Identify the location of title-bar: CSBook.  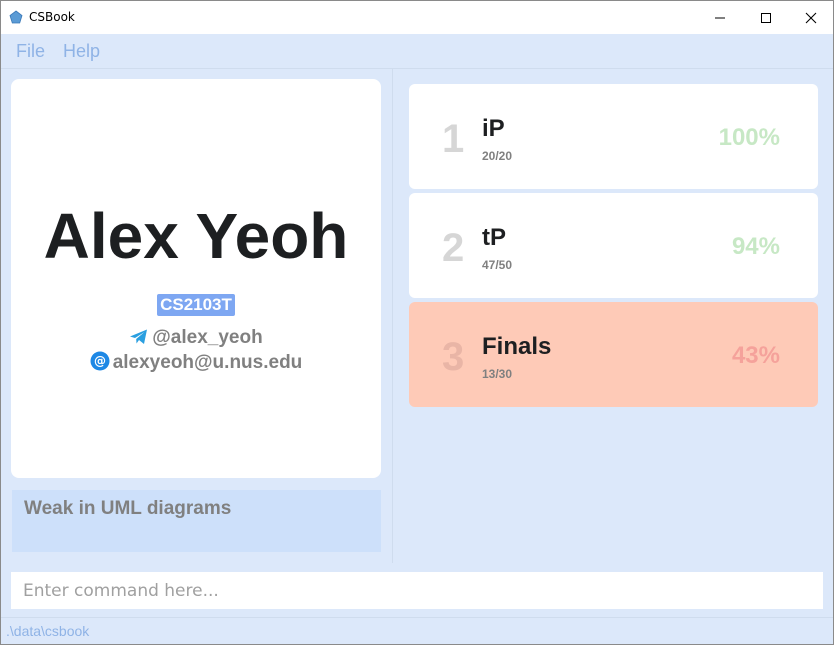
(417, 17).